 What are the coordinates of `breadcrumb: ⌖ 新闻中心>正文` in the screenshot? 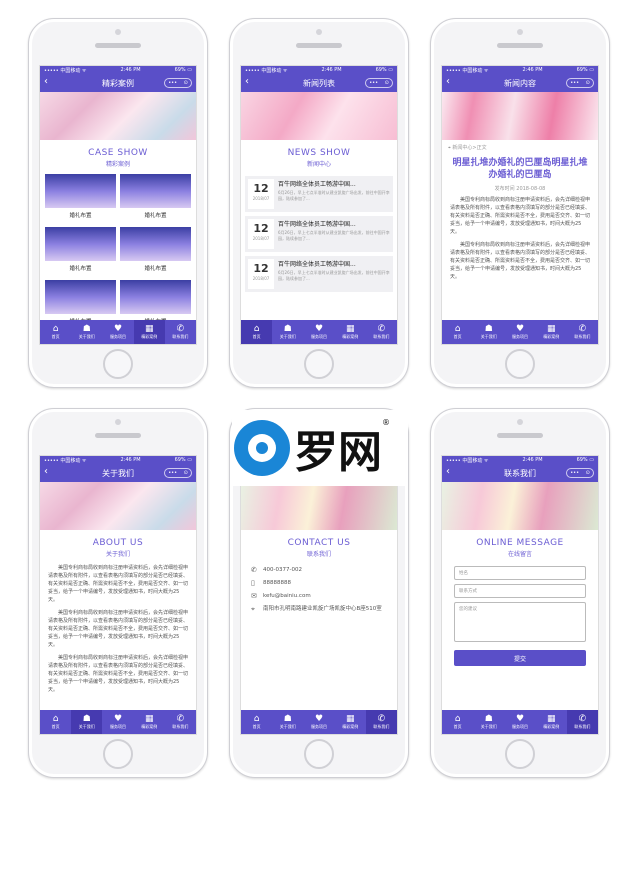 It's located at (520, 147).